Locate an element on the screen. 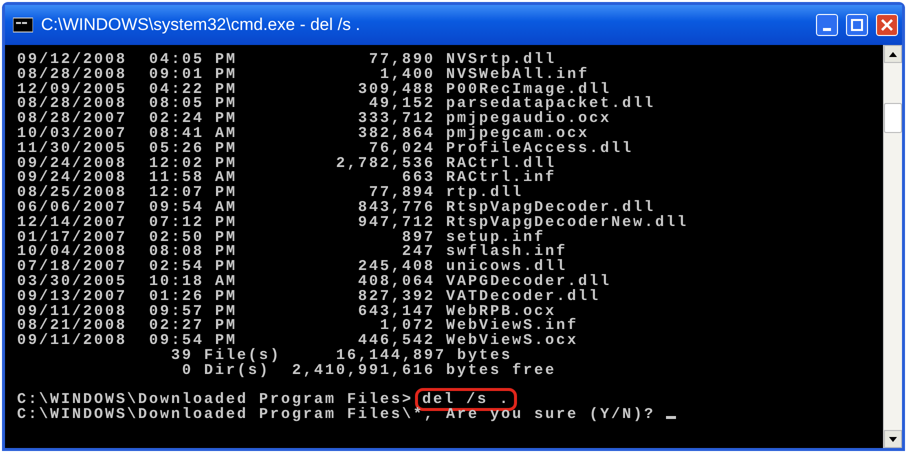 Image resolution: width=907 pixels, height=453 pixels. console-line: 08/28/2008 09:01 PM 1,400 NVSWebAll.inf is located at coordinates (303, 75).